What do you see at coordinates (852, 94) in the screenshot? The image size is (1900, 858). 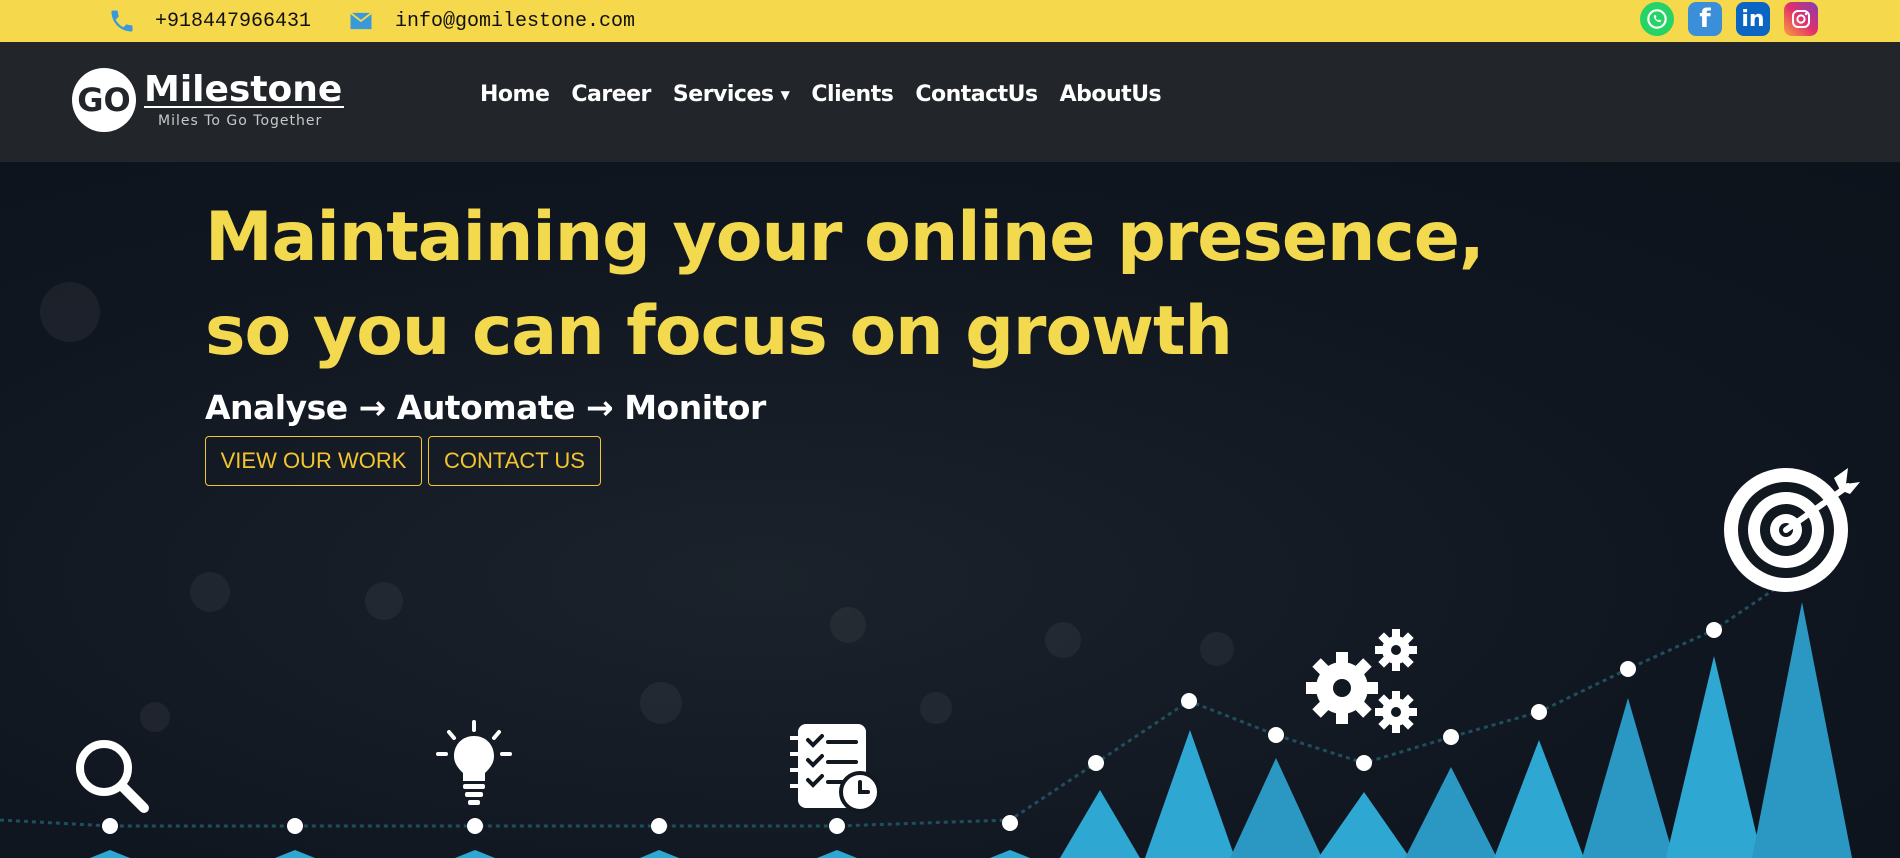 I see `nav-clients: Clients` at bounding box center [852, 94].